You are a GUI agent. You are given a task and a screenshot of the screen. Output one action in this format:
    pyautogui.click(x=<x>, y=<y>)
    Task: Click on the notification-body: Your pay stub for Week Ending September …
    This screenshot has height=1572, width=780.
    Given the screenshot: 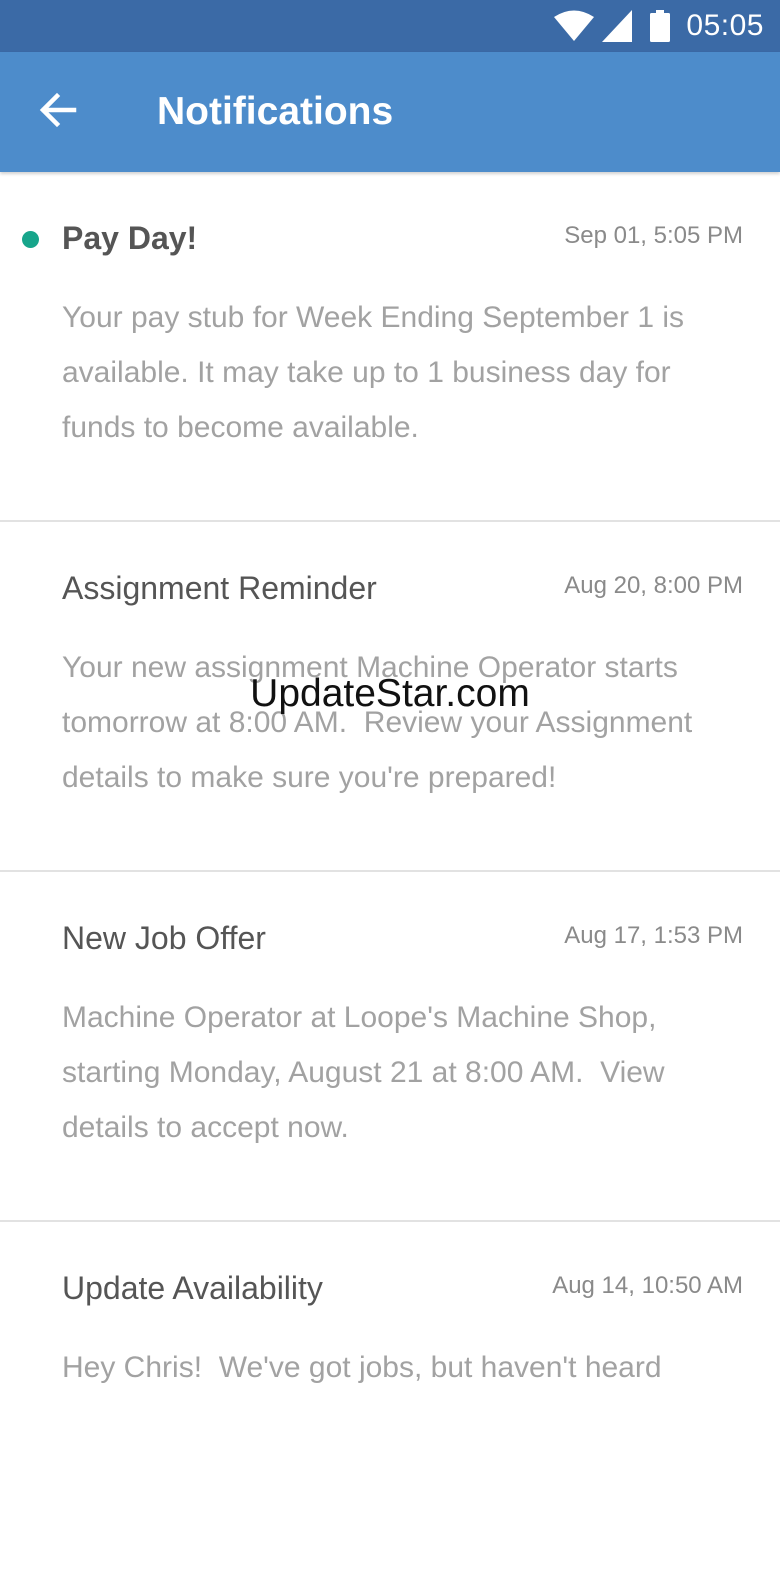 What is the action you would take?
    pyautogui.click(x=377, y=372)
    